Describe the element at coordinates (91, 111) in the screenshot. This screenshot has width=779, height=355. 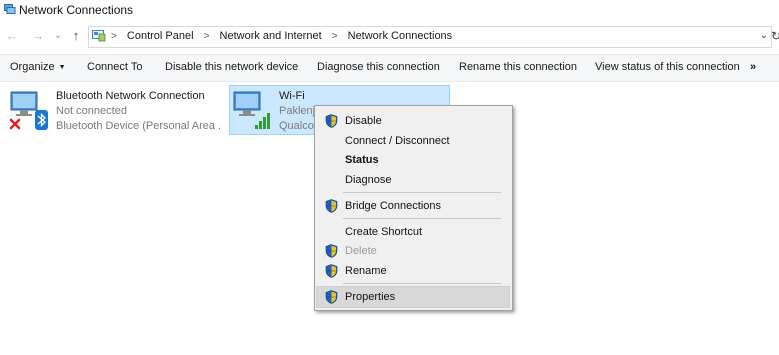
I see `connection-status: Not connected` at that location.